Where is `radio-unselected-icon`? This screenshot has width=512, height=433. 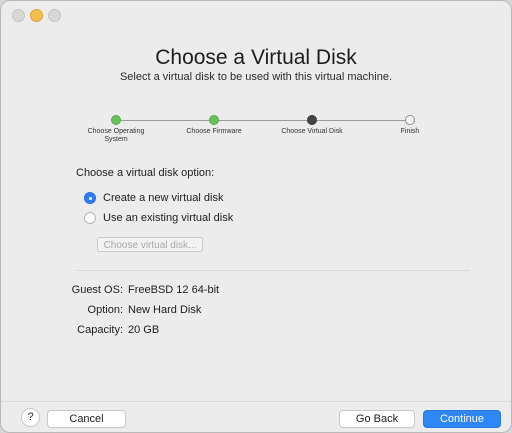 radio-unselected-icon is located at coordinates (90, 218).